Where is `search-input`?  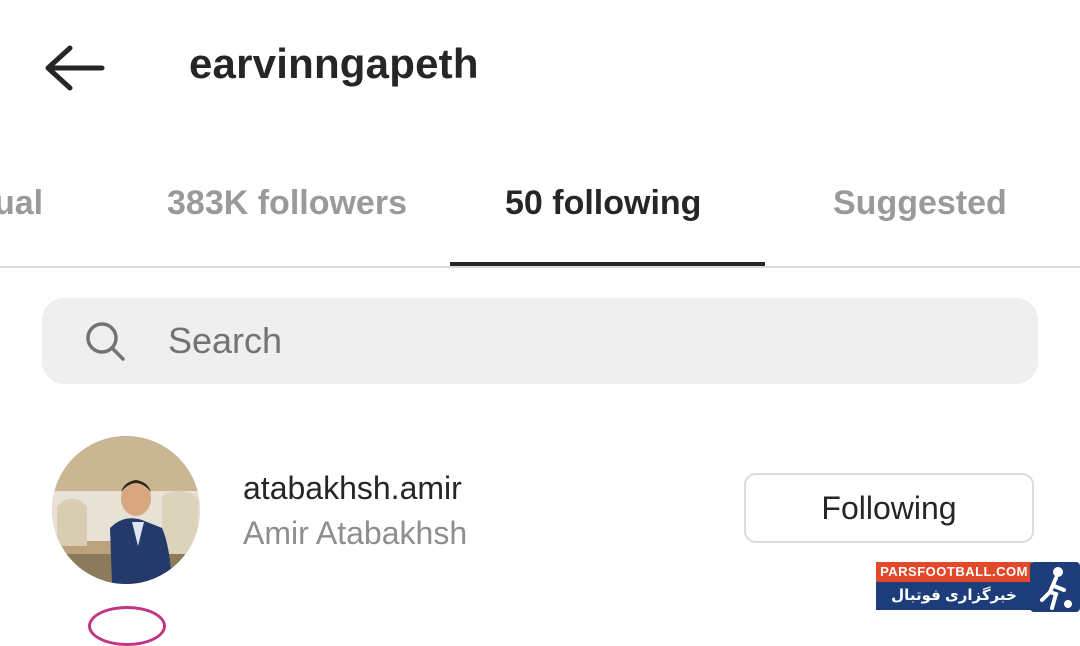
search-input is located at coordinates (578, 341).